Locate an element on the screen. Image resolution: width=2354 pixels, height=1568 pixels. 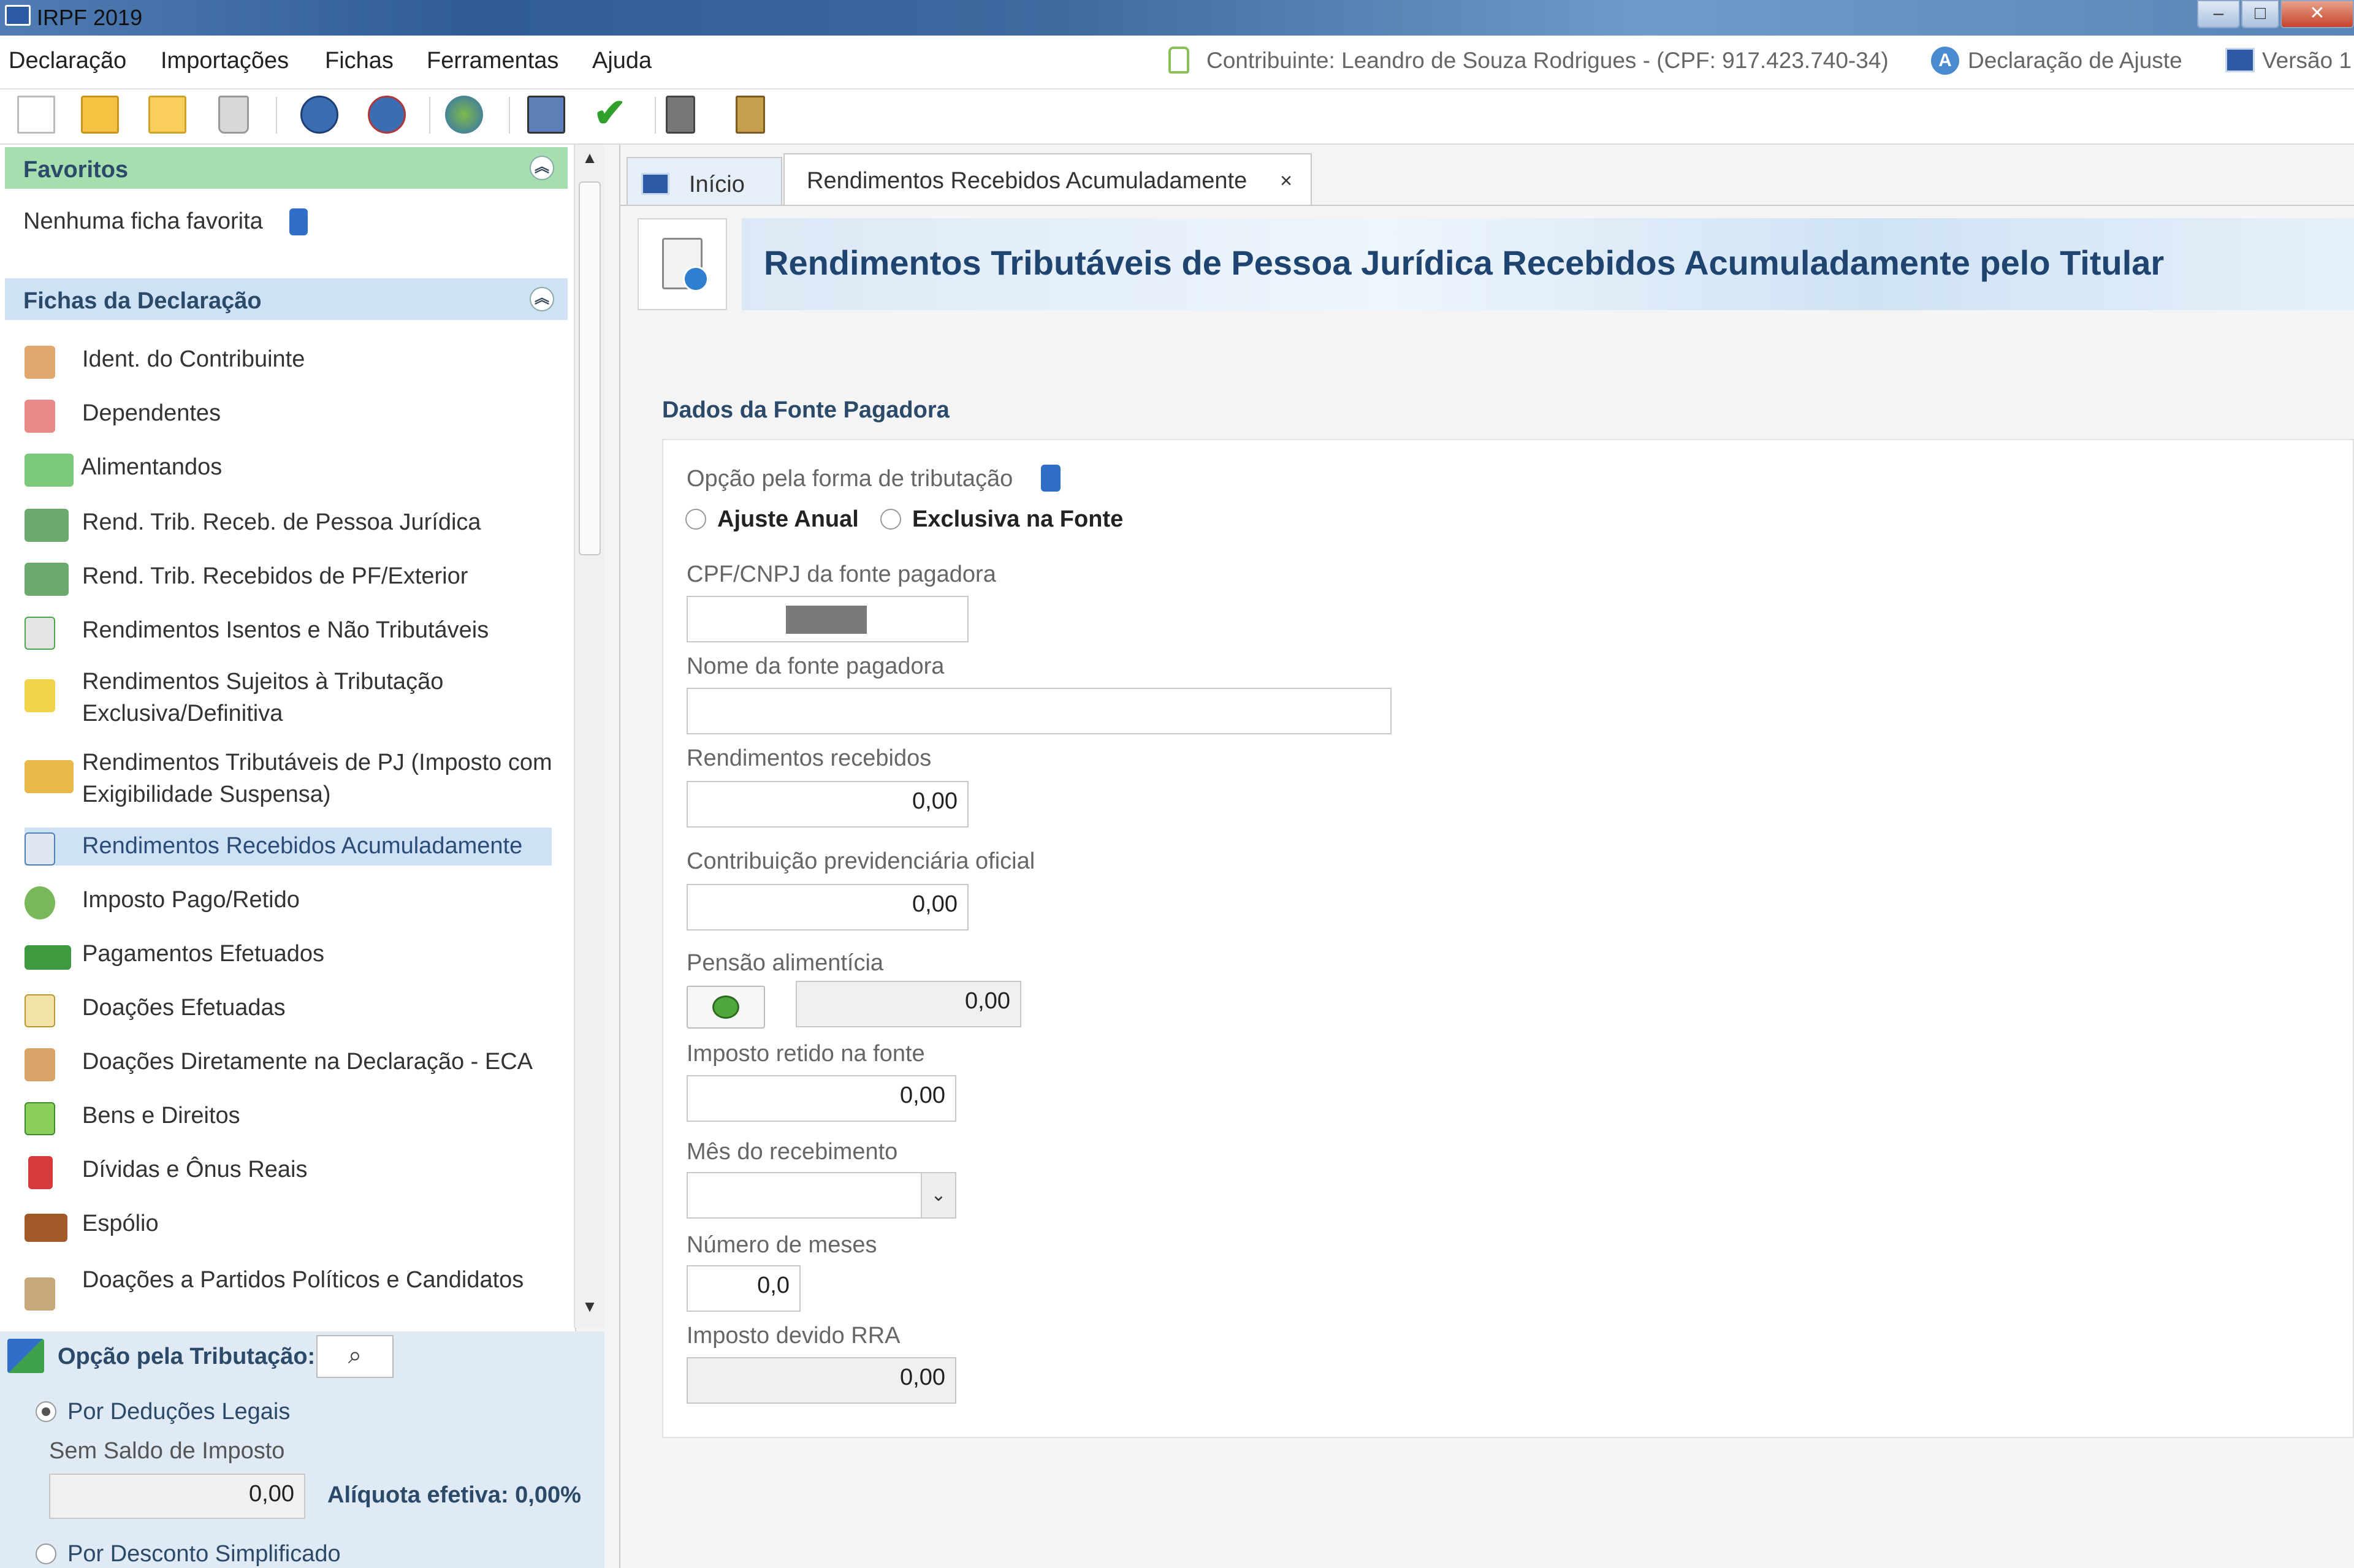
contrib-label: Contribuição previdenciária oficial is located at coordinates (861, 861).